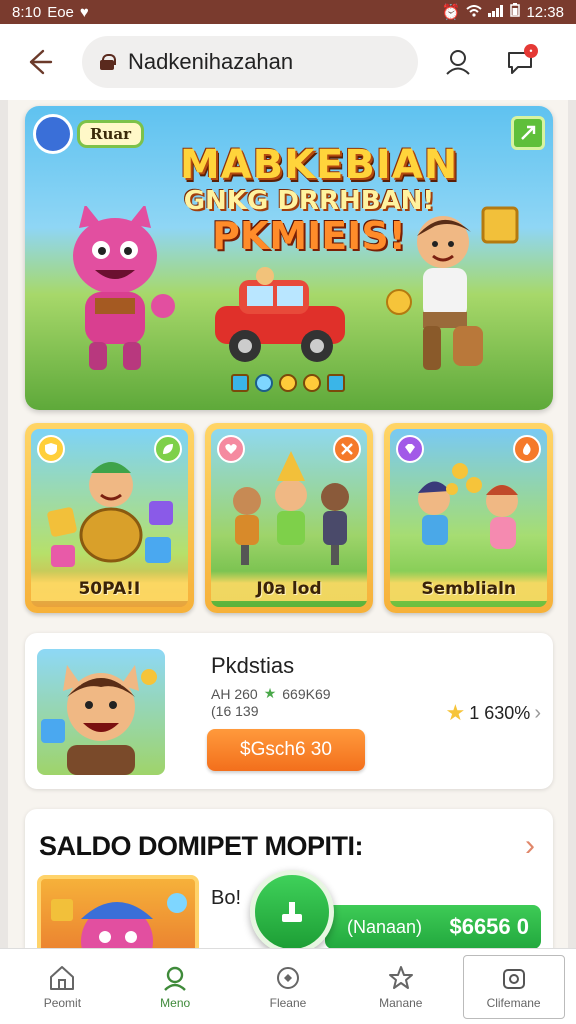 Image resolution: width=576 pixels, height=1024 pixels. Describe the element at coordinates (234, 693) in the screenshot. I see `game-stat-value: AH 260` at that location.